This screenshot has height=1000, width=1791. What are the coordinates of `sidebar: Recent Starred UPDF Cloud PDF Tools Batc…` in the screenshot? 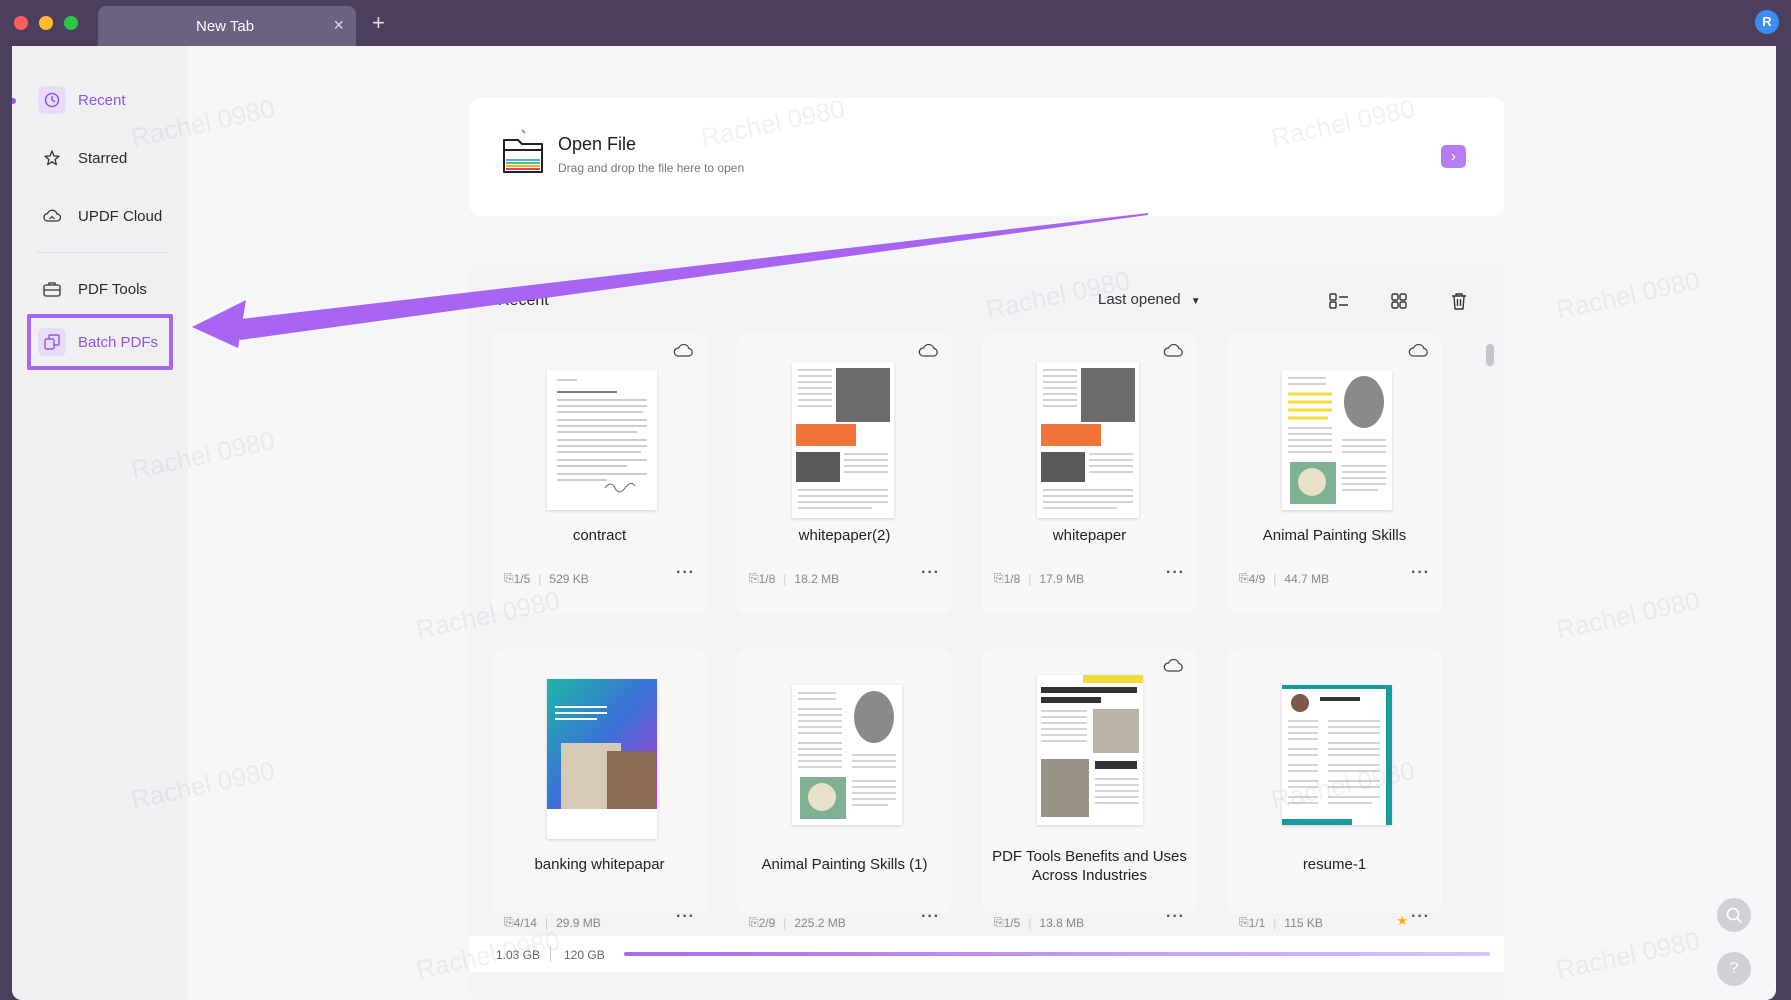 It's located at (100, 523).